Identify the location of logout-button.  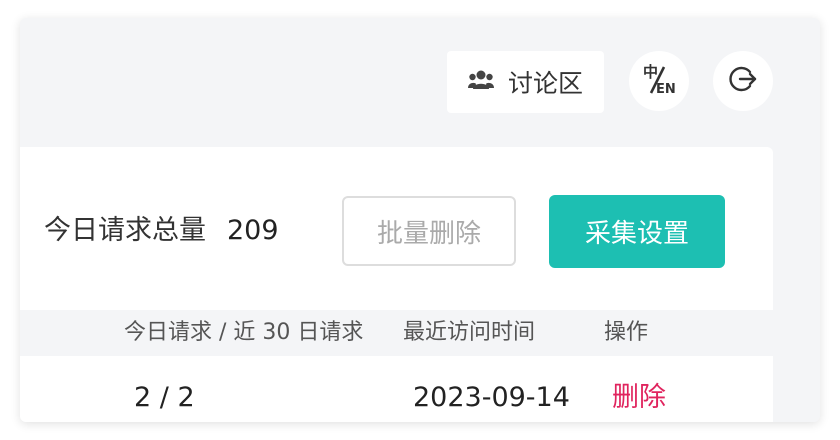
(743, 81).